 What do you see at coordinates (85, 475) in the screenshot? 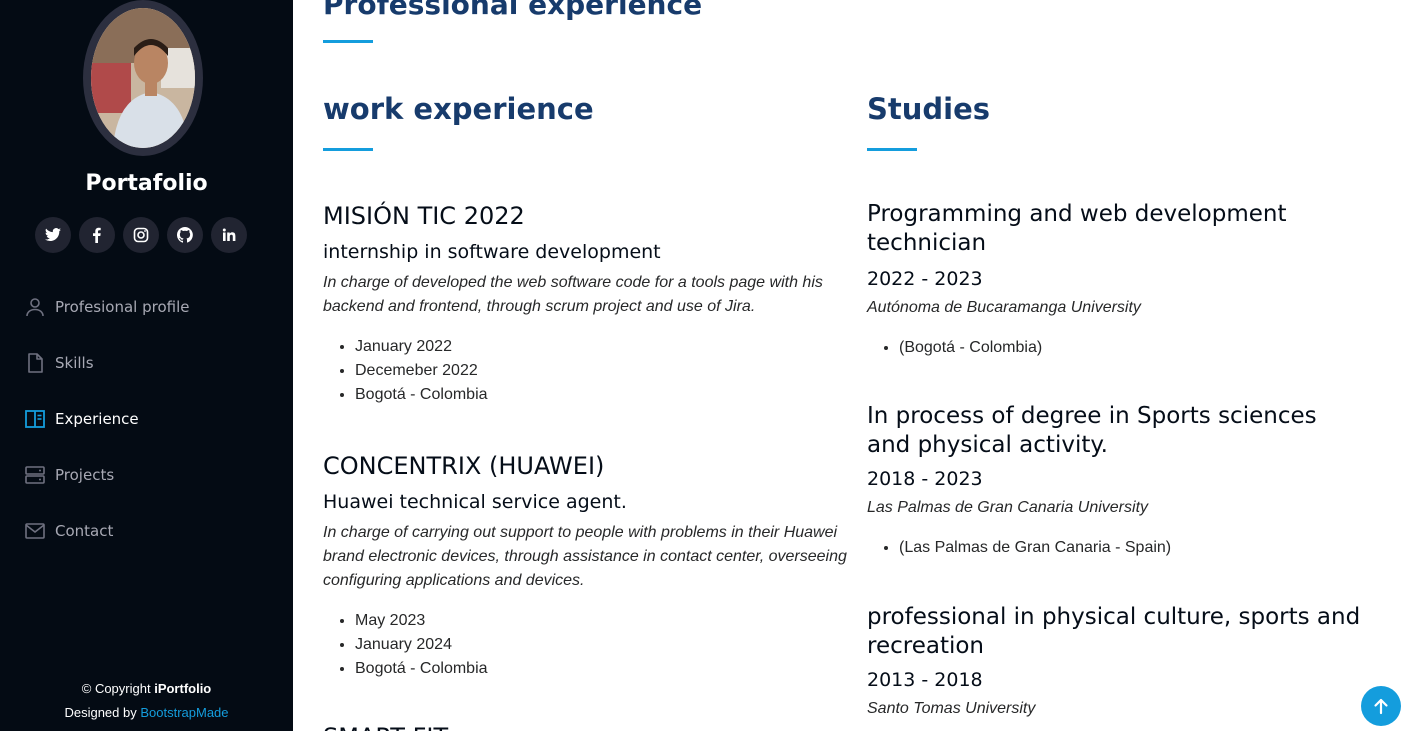
I see `nav-item-label: Projects` at bounding box center [85, 475].